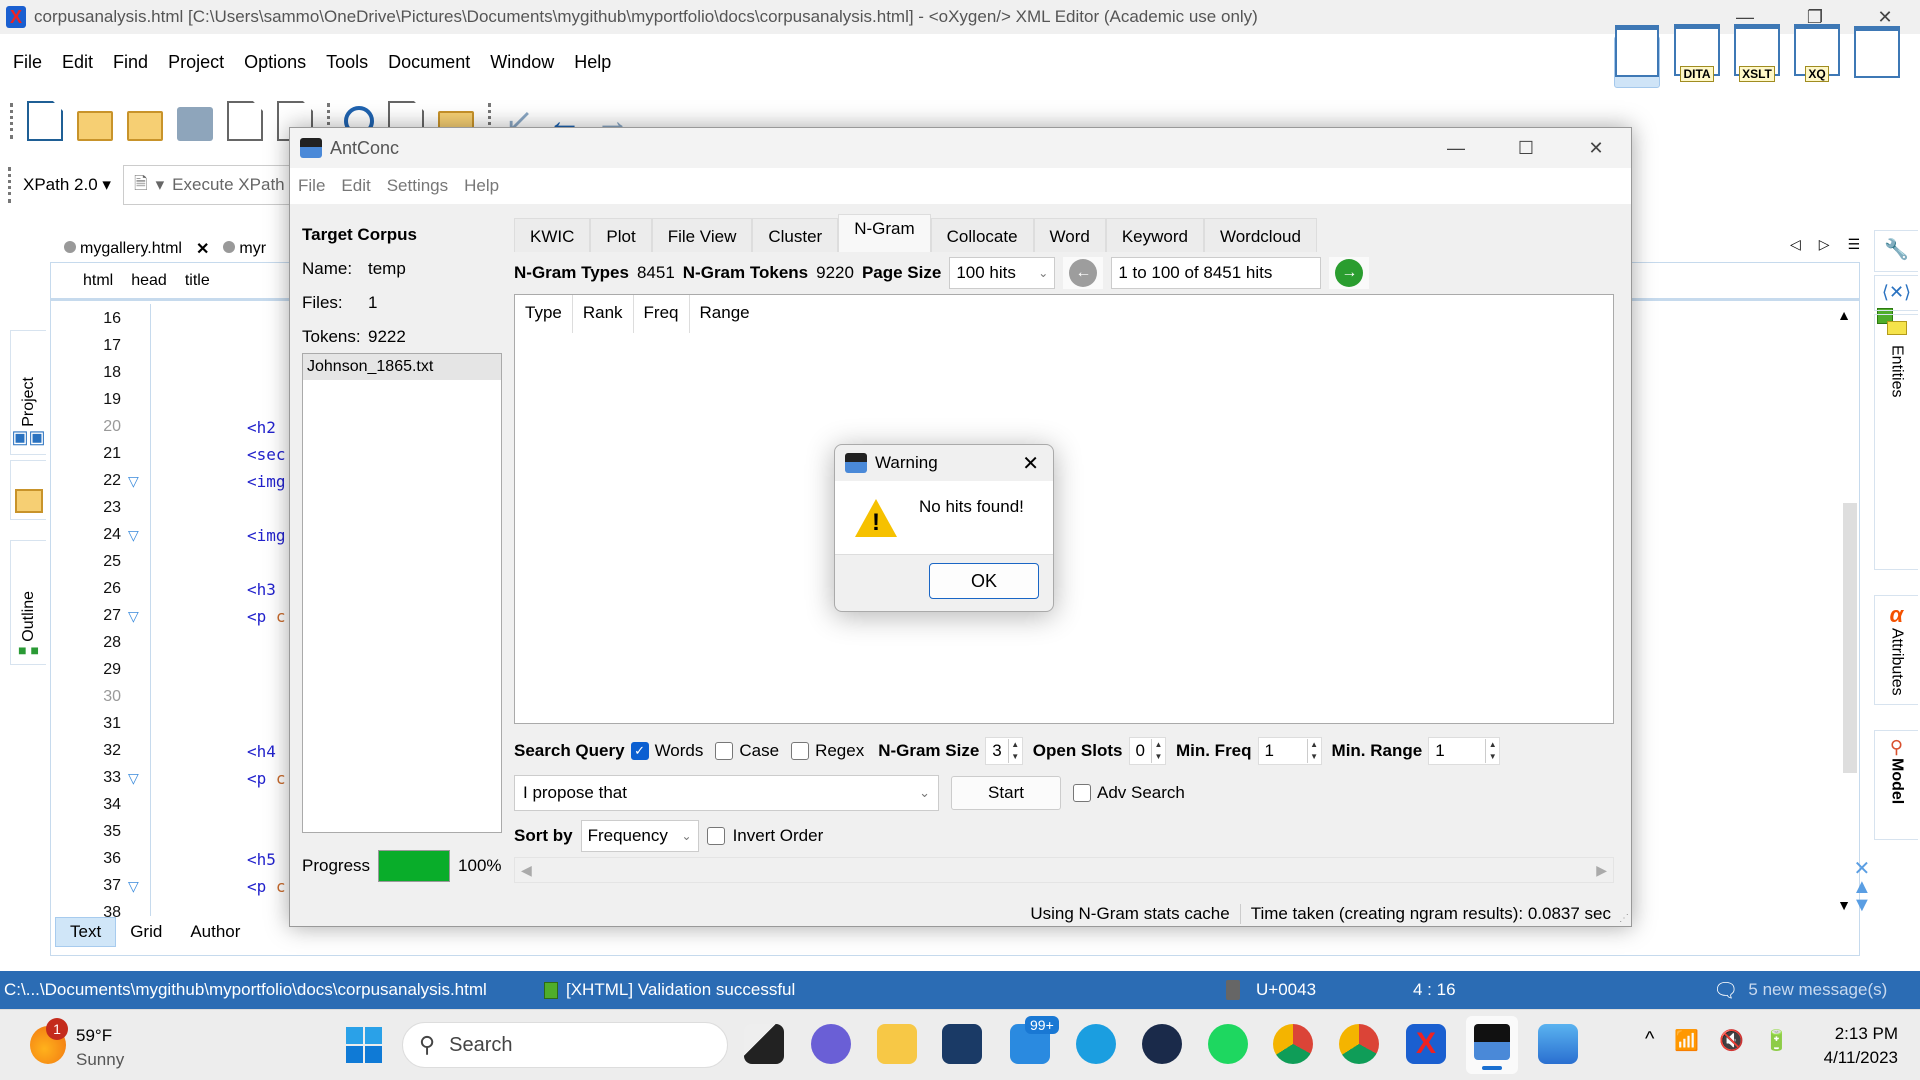  Describe the element at coordinates (160, 185) in the screenshot. I see `xpath-scope-dropdown: ▾` at that location.